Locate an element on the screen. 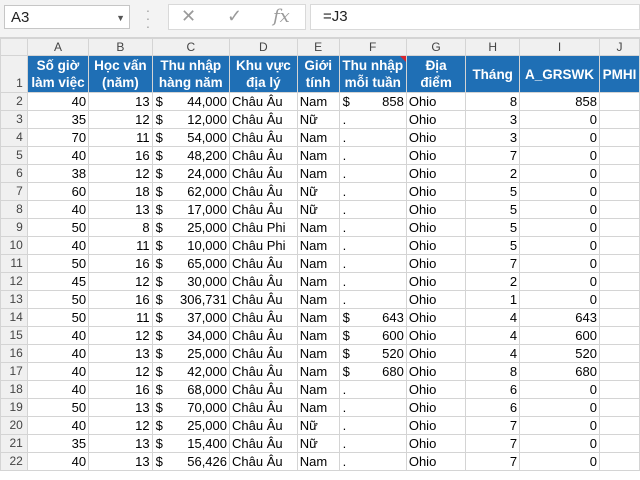 This screenshot has width=640, height=480. cell-annual-income: $68,000 is located at coordinates (191, 389).